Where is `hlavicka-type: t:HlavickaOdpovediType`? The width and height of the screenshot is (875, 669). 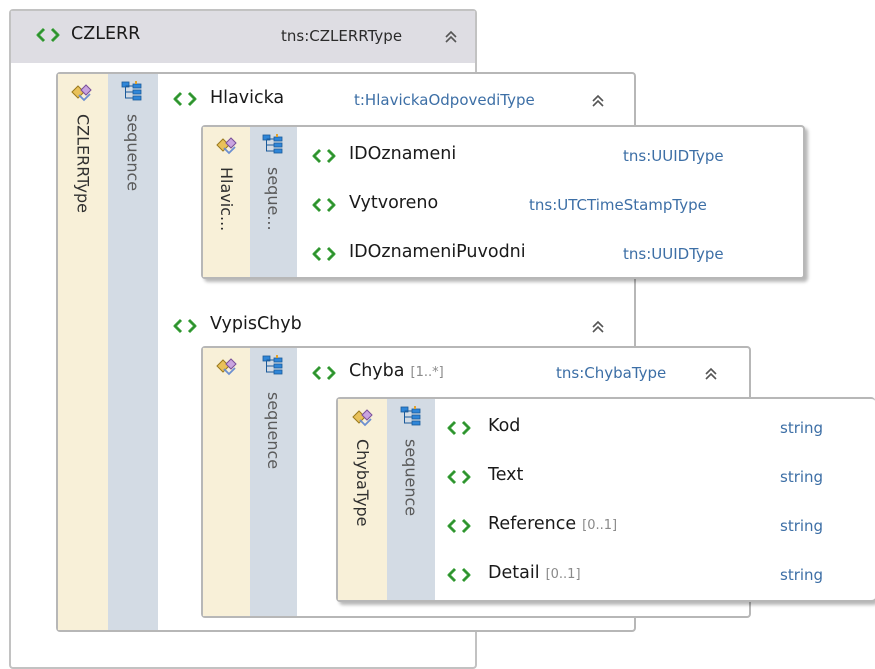 hlavicka-type: t:HlavickaOdpovediType is located at coordinates (444, 100).